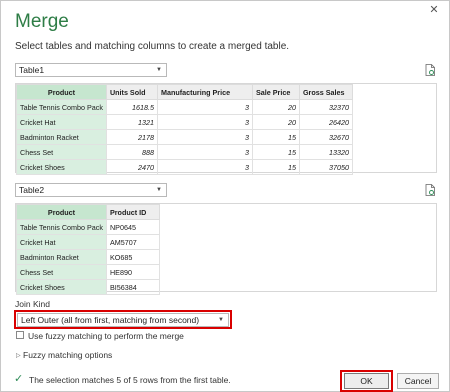 The image size is (450, 392). I want to click on table-row: Cricket Shoes BI56384, so click(88, 287).